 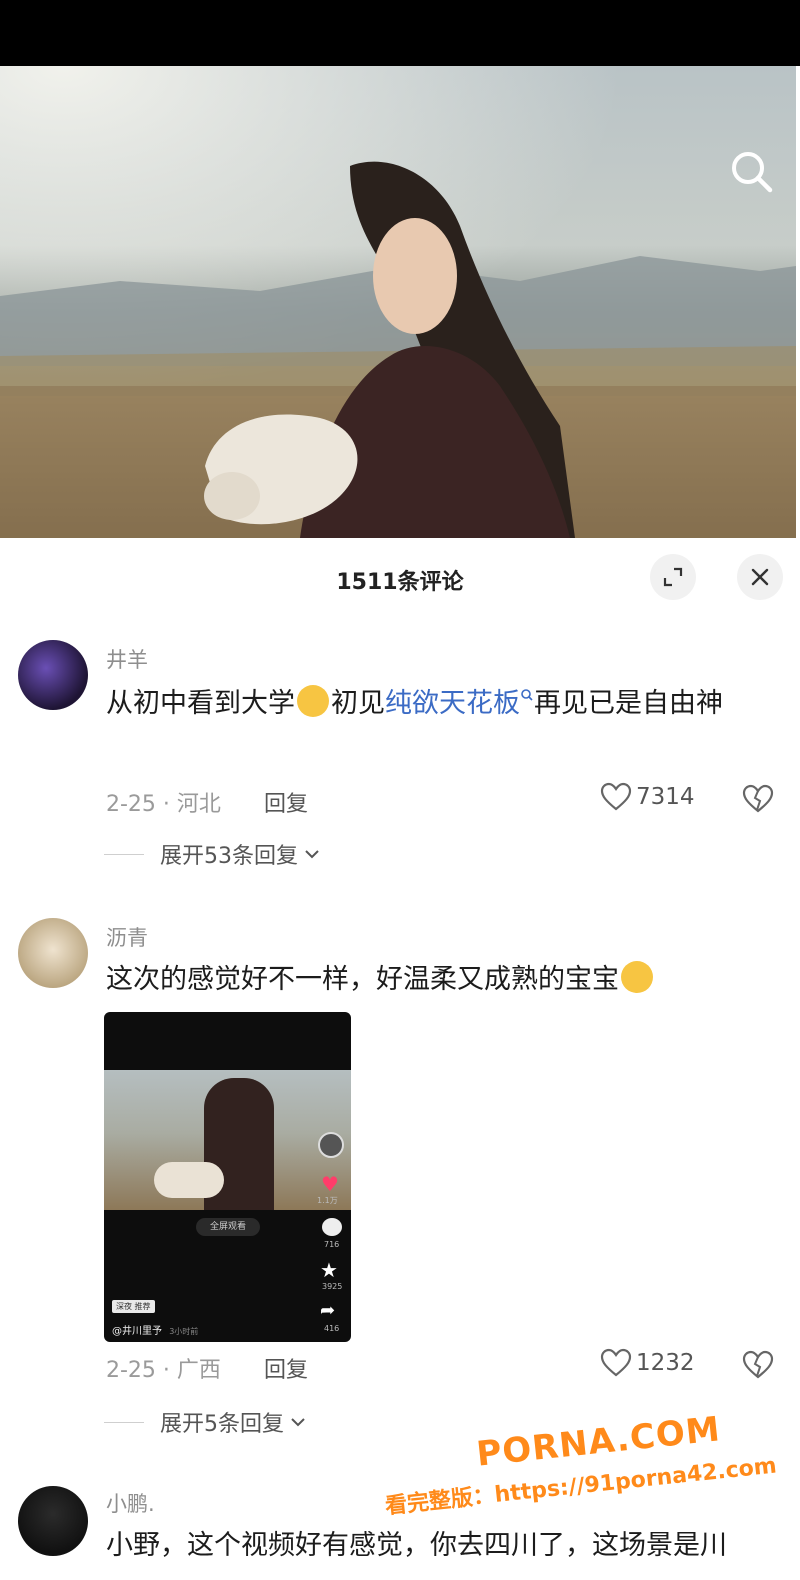 I want to click on expand-replies-label: 展开5条回复, so click(x=222, y=1424).